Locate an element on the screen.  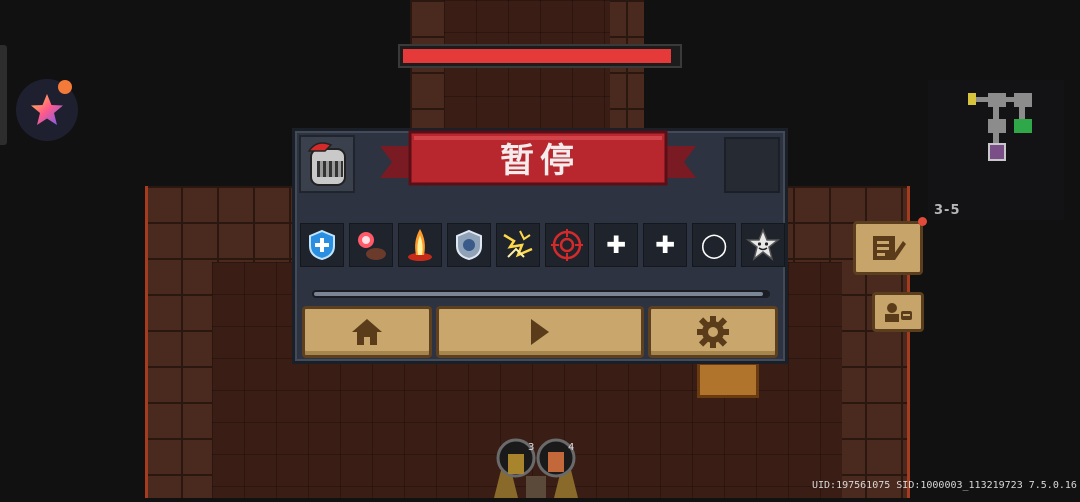
id-card-icon is located at coordinates (898, 312).